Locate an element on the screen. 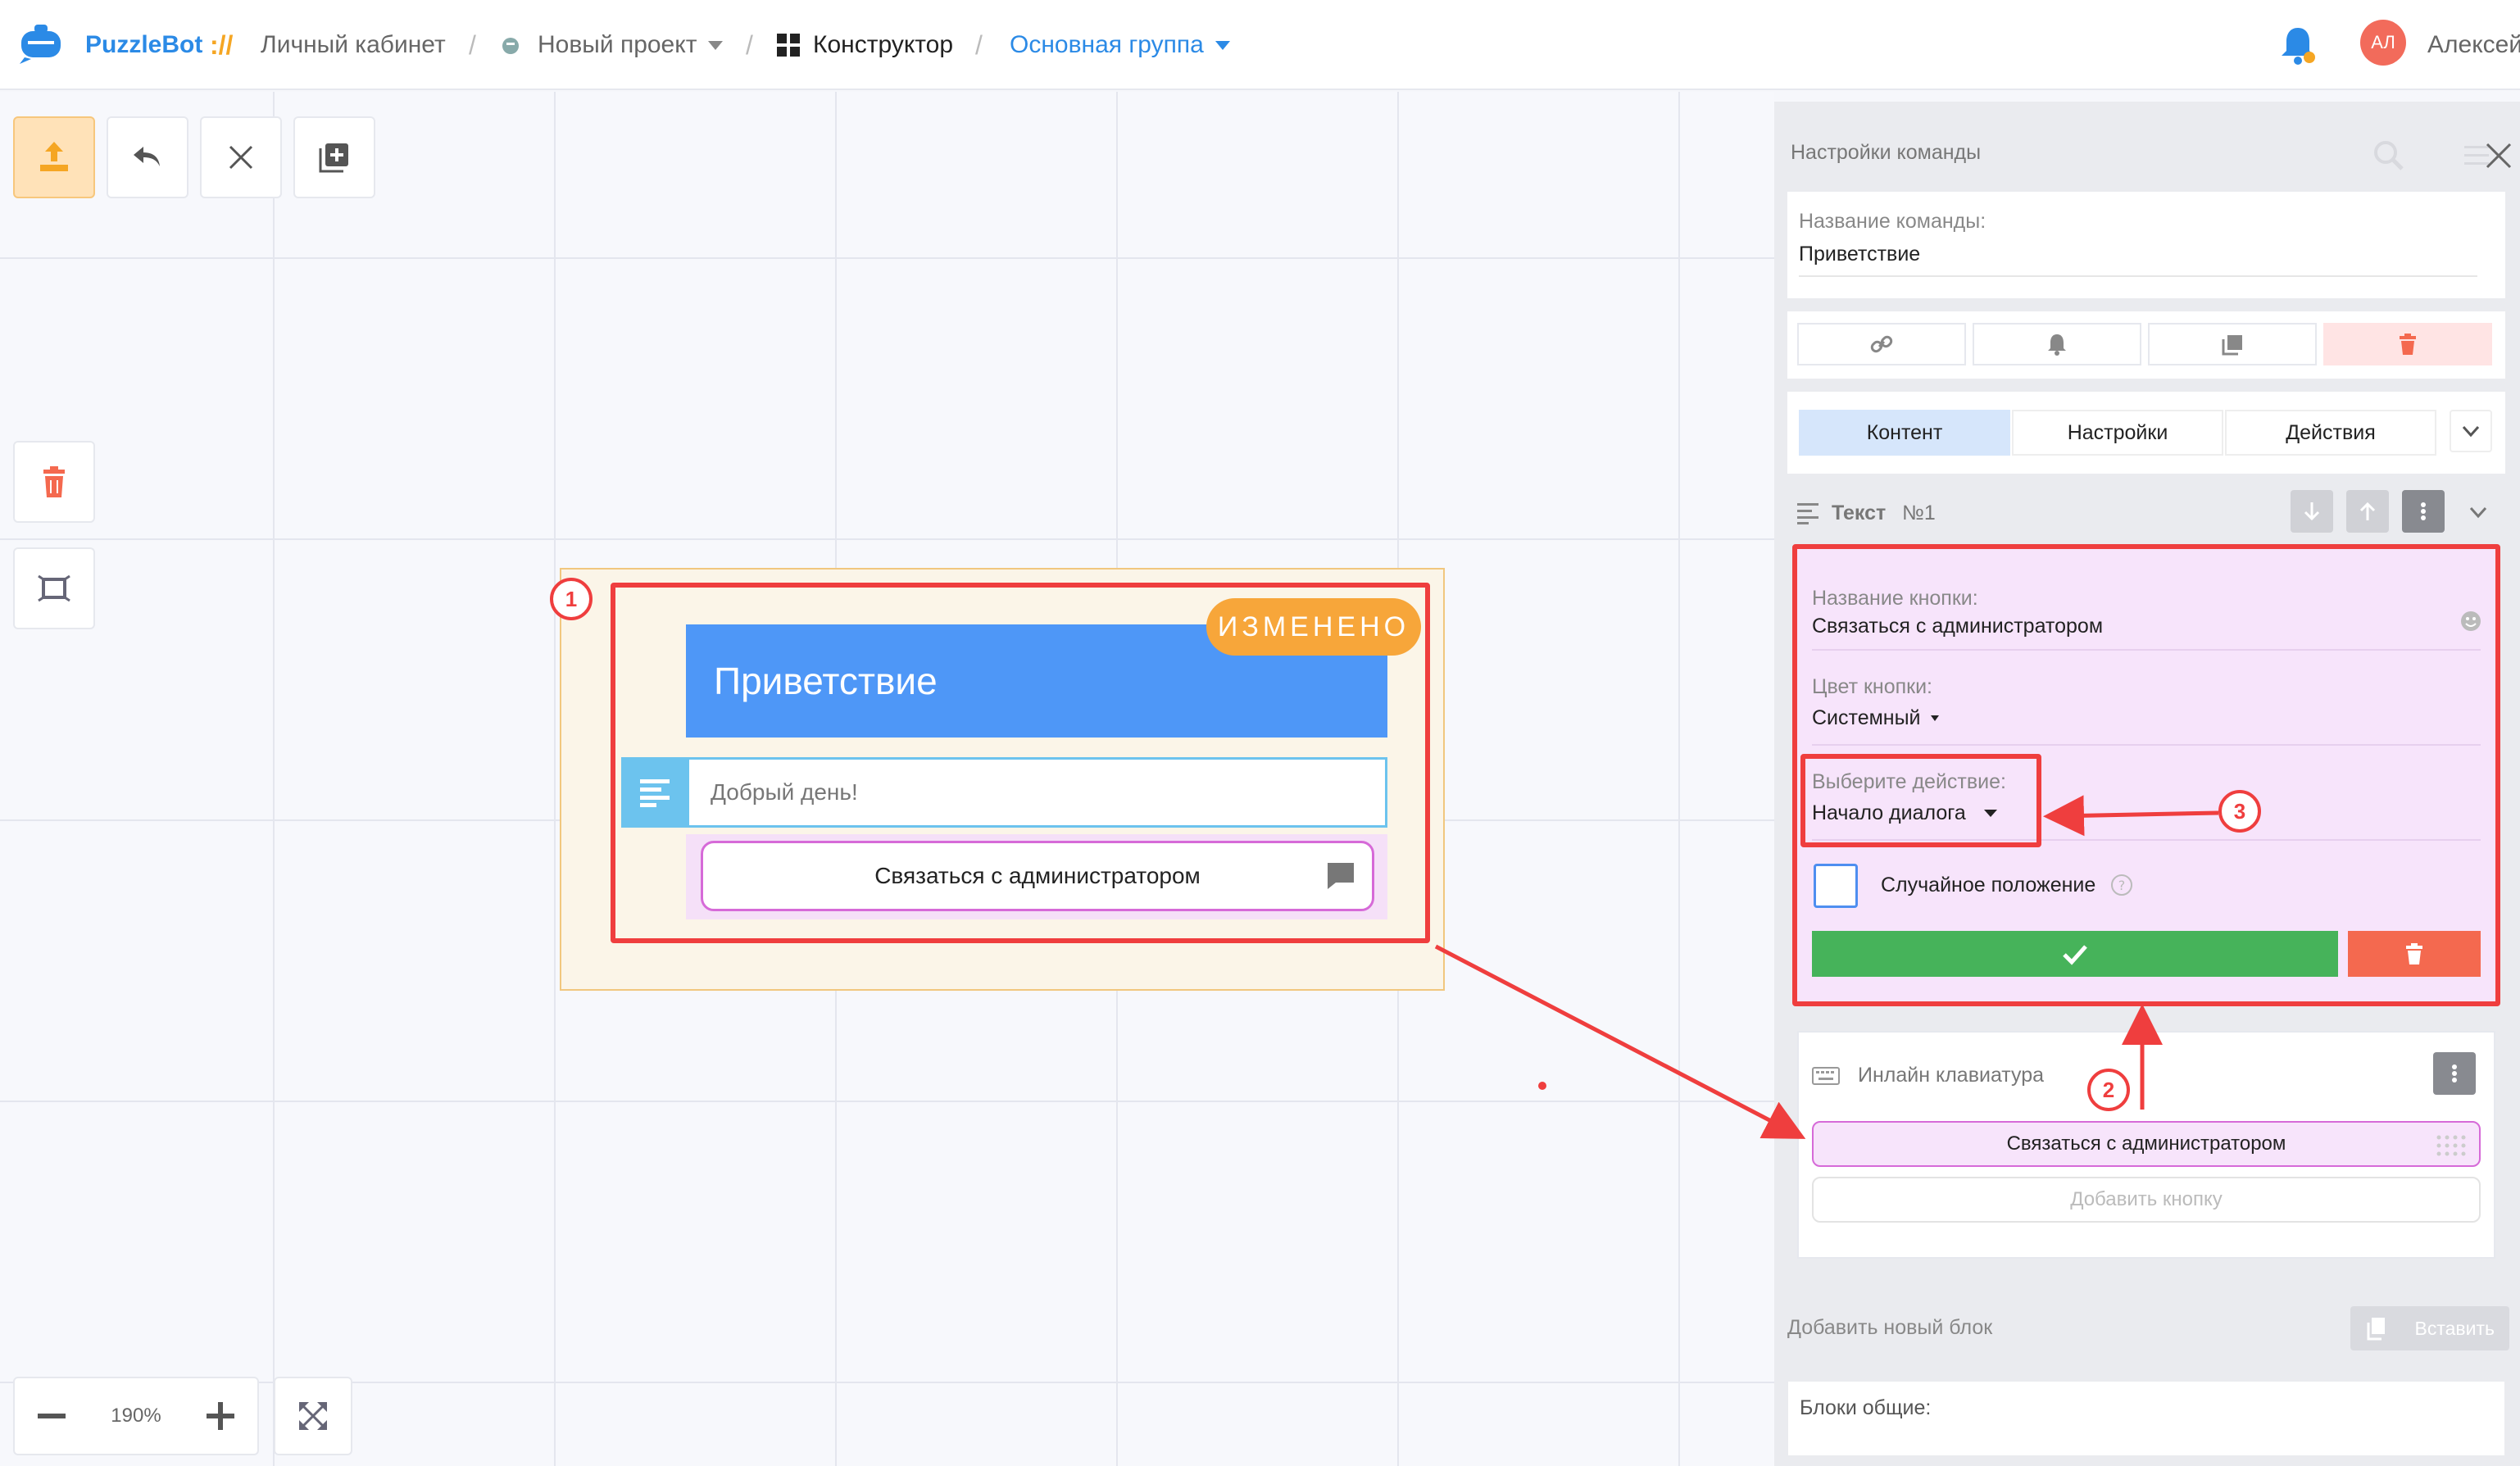 The height and width of the screenshot is (1466, 2520). avatar: АЛ is located at coordinates (2383, 43).